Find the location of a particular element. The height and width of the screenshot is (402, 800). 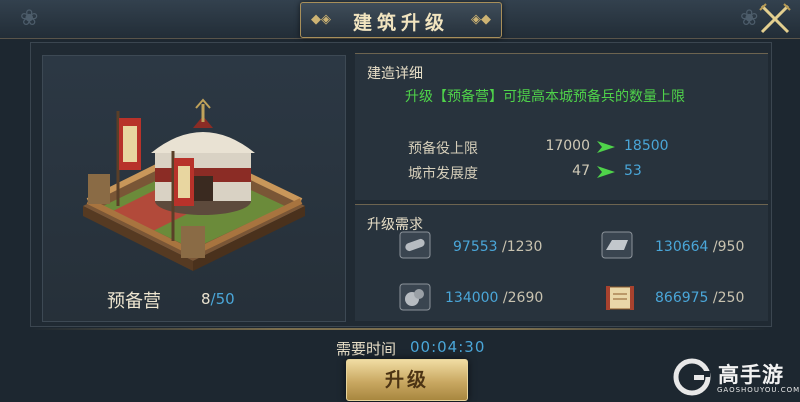

resource-stone-value: 134000 /2690 is located at coordinates (494, 298).